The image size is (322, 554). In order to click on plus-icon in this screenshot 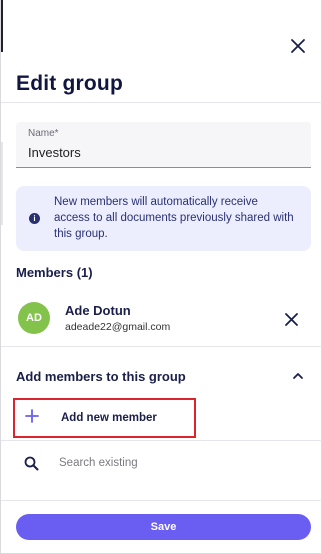, I will do `click(32, 416)`.